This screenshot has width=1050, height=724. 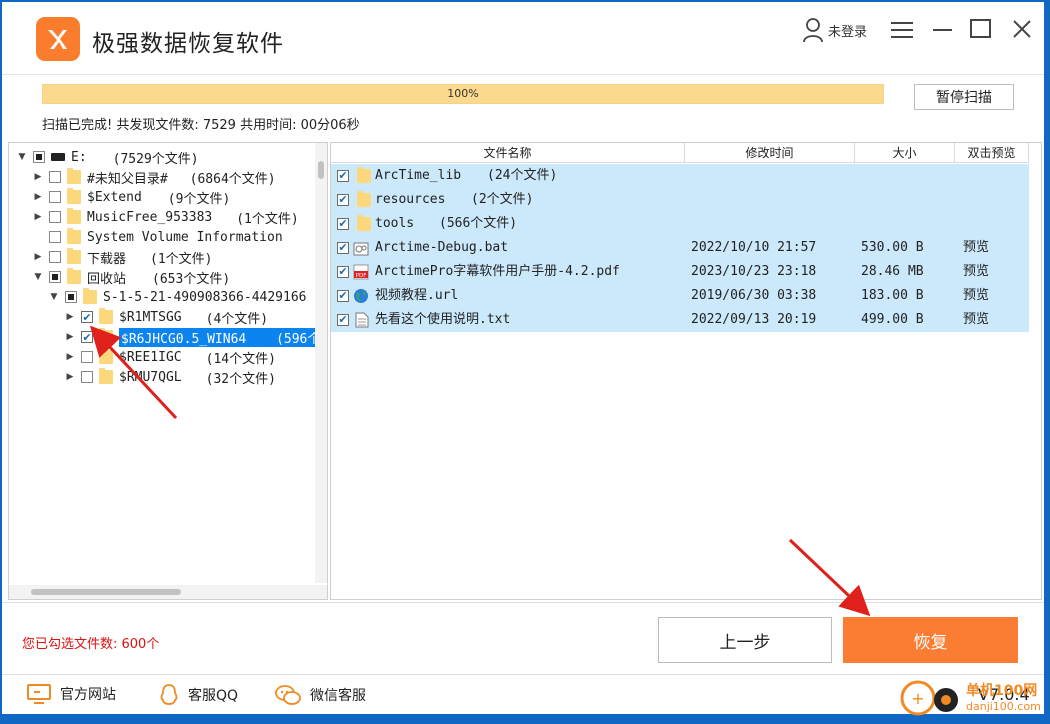 What do you see at coordinates (992, 153) in the screenshot?
I see `column-header-preview: 双击预览` at bounding box center [992, 153].